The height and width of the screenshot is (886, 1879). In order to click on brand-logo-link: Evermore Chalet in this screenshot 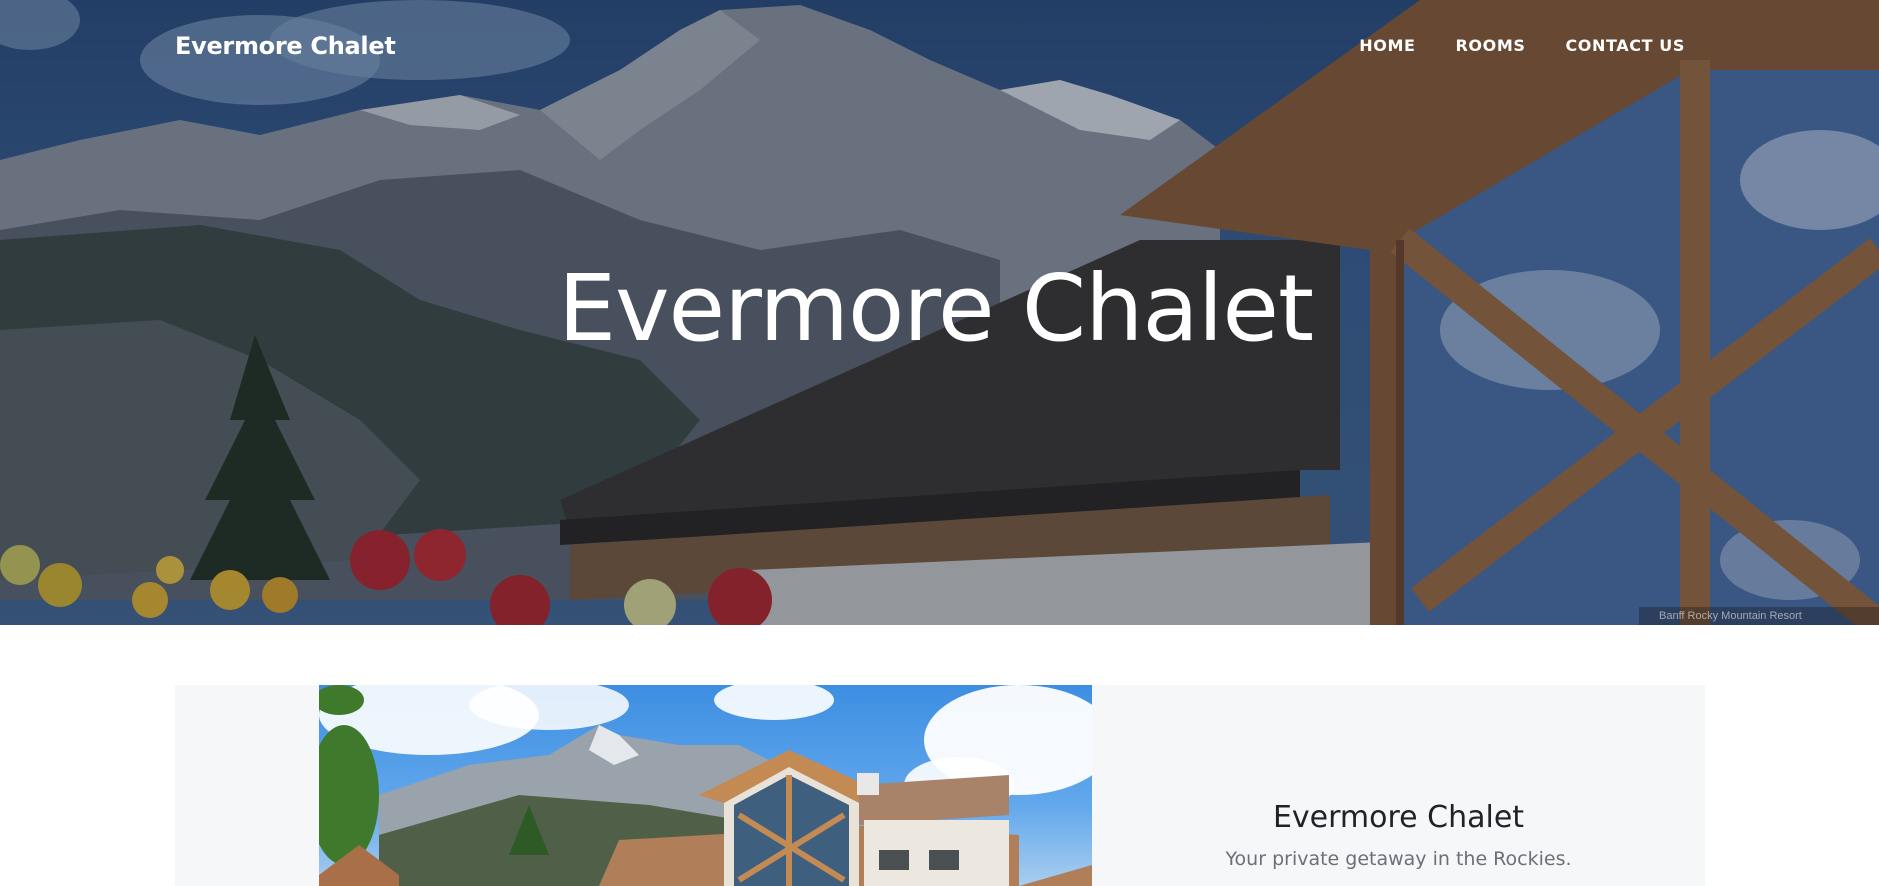, I will do `click(285, 46)`.